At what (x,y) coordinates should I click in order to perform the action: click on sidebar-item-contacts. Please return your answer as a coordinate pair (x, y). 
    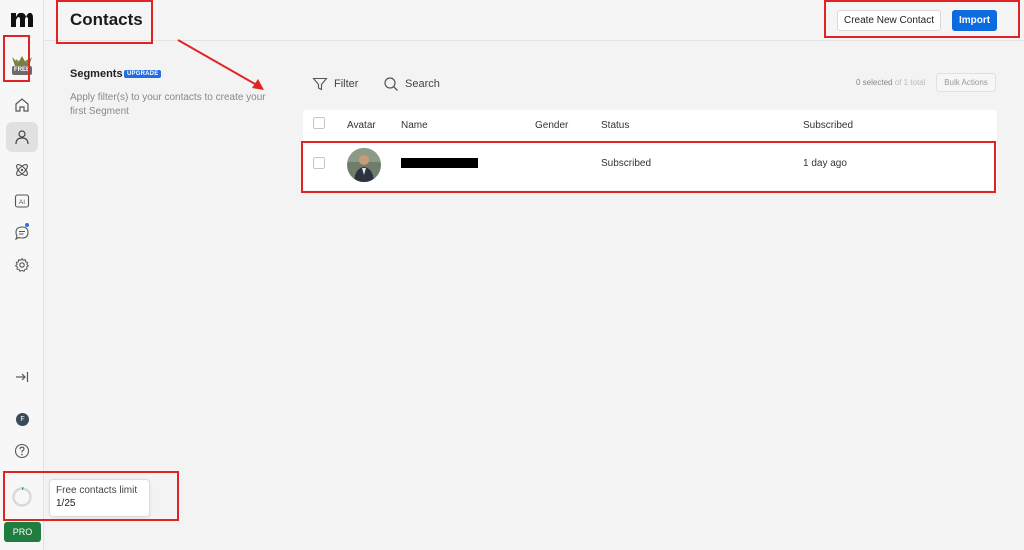
    Looking at the image, I should click on (22, 137).